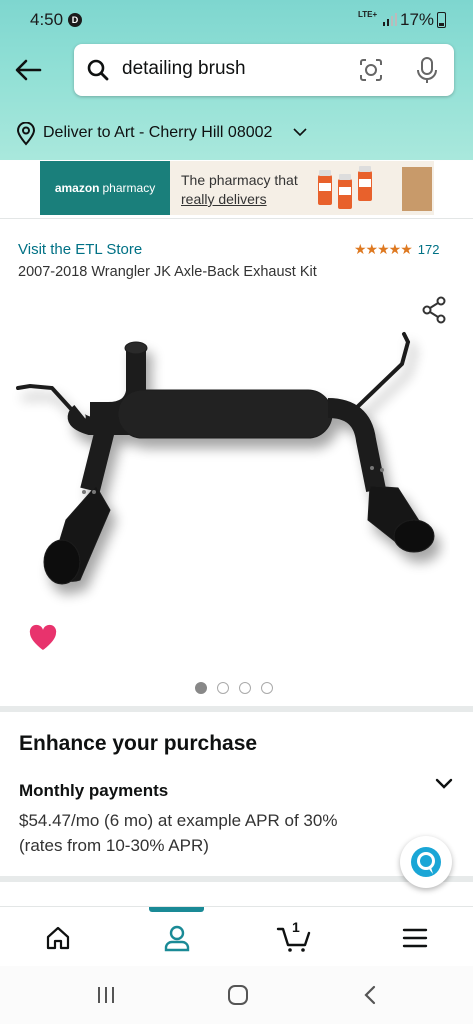 Image resolution: width=473 pixels, height=1024 pixels. I want to click on banner-copy-area: The pharmacy that really delivers, so click(302, 188).